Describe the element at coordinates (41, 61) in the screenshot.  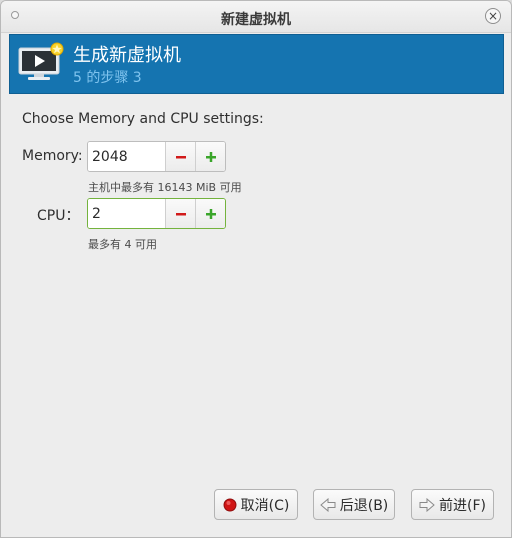
I see `new-vm-monitor-icon` at that location.